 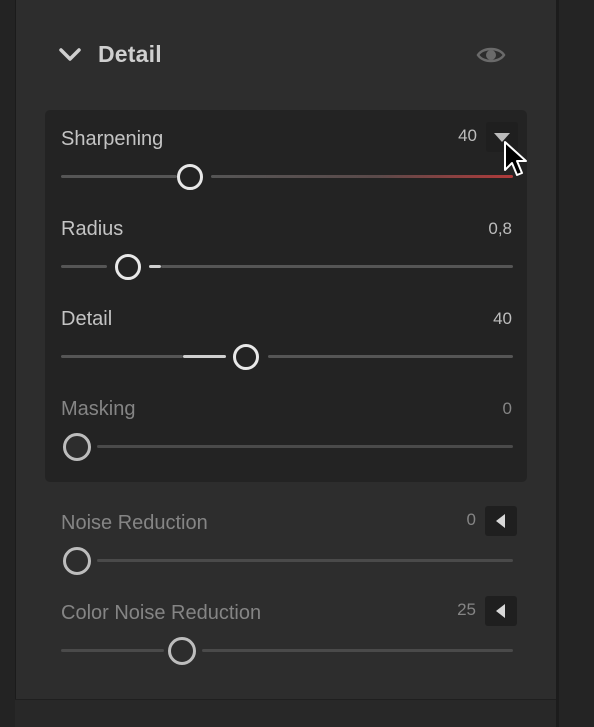 I want to click on right-scroll-area, so click(x=575, y=363).